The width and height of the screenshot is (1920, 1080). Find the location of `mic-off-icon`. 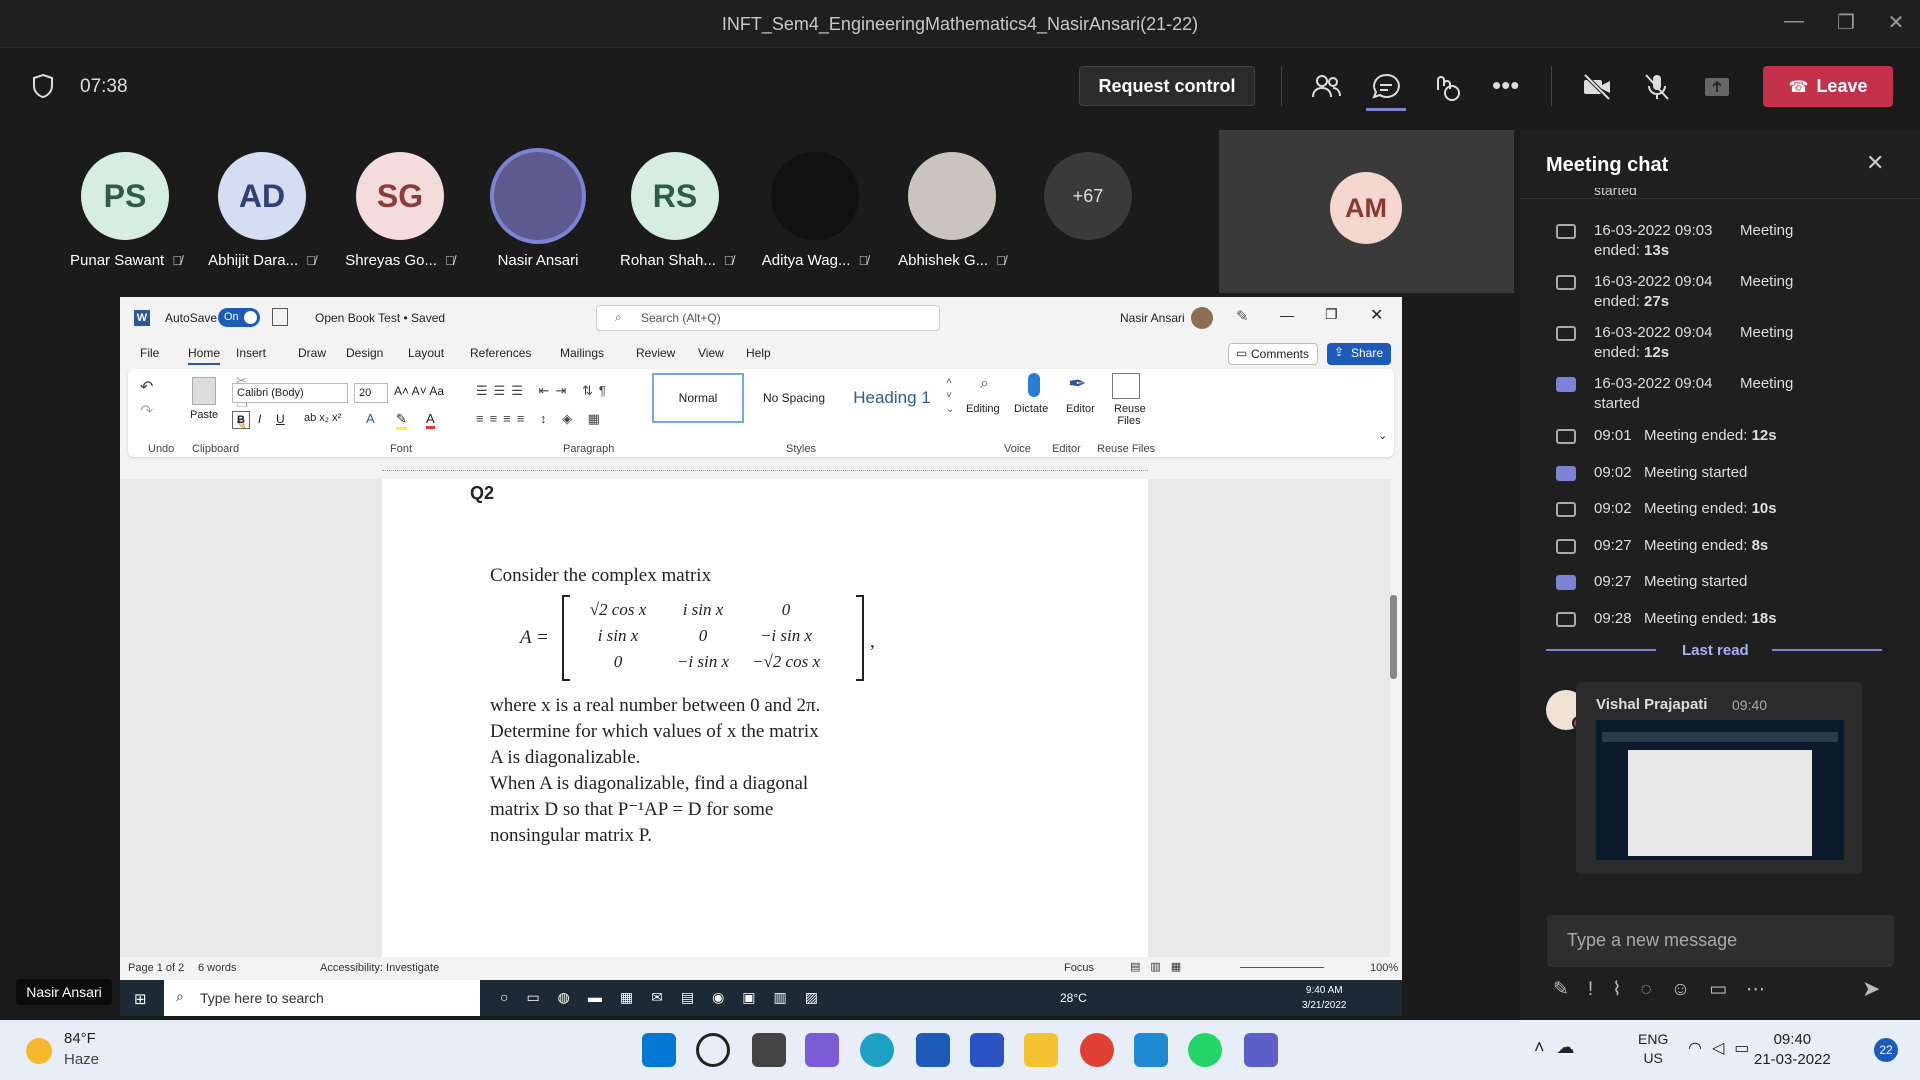

mic-off-icon is located at coordinates (1657, 87).